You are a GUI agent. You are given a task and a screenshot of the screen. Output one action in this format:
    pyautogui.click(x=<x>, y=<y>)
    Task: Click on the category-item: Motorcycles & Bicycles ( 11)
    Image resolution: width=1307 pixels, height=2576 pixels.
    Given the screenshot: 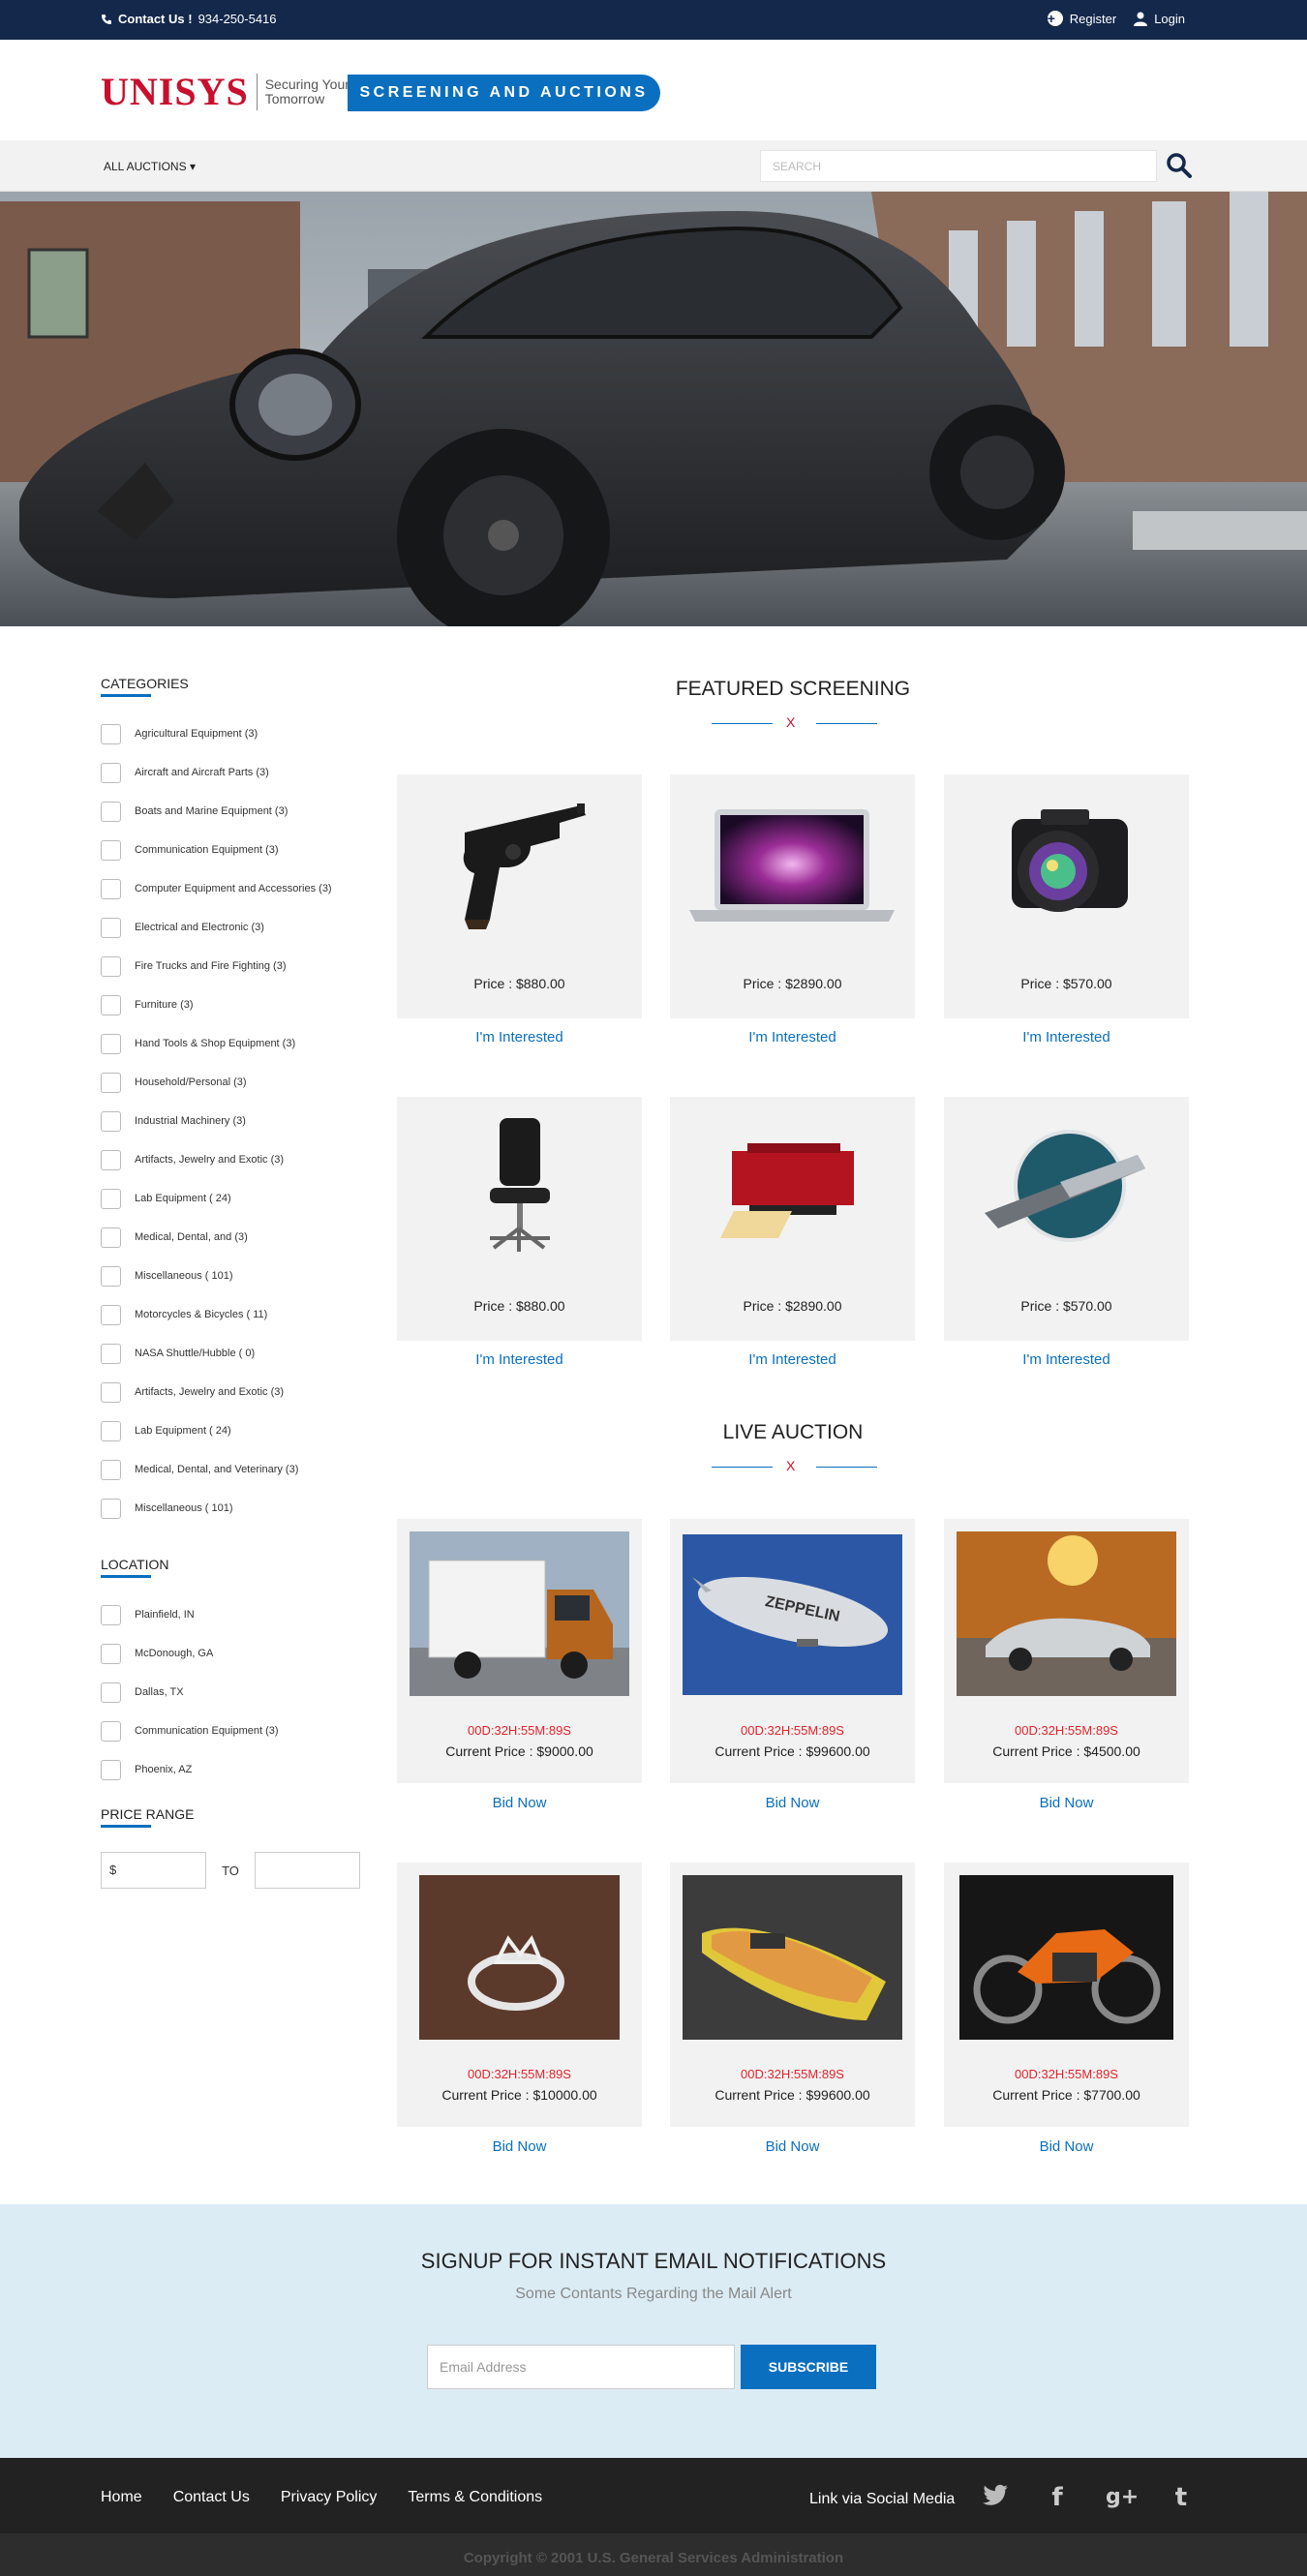 What is the action you would take?
    pyautogui.click(x=246, y=1314)
    